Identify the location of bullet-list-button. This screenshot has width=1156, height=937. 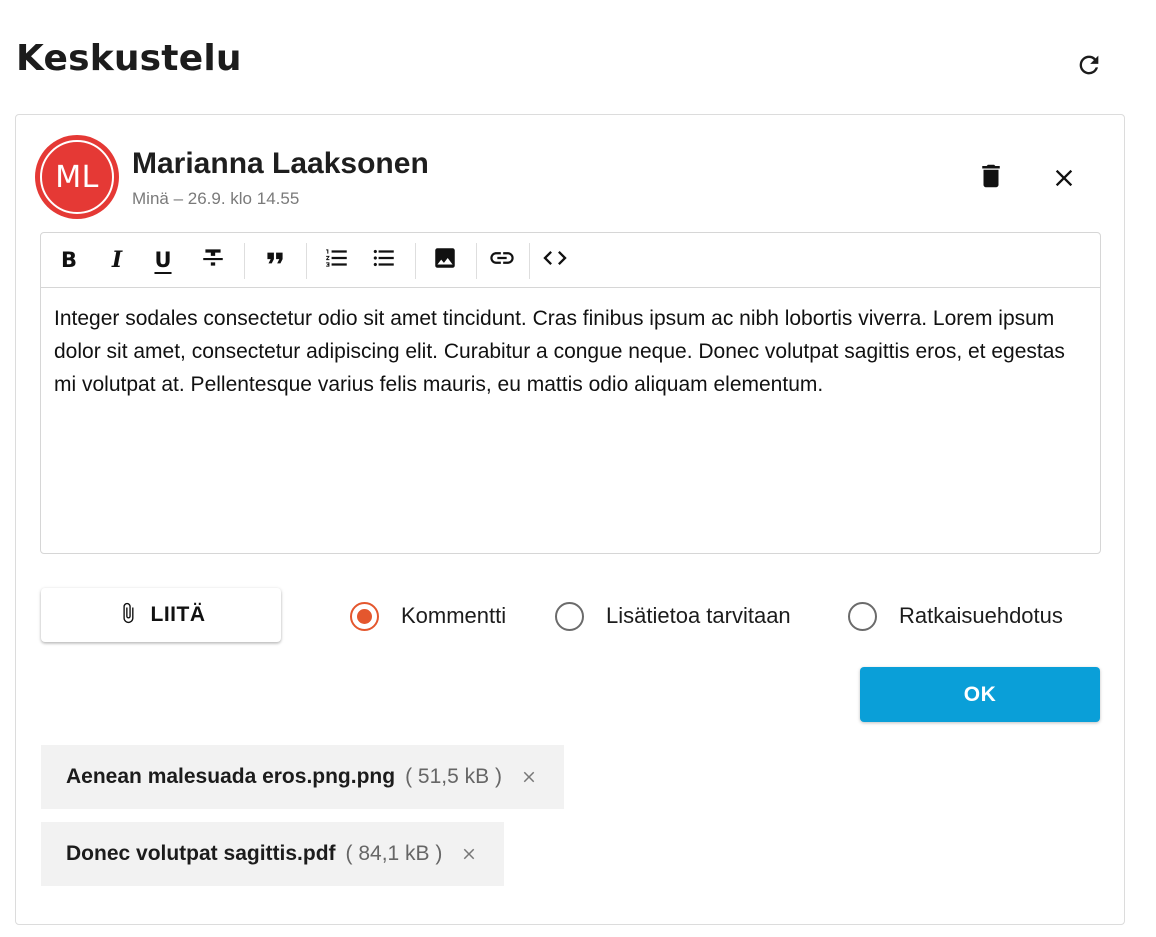
(384, 260).